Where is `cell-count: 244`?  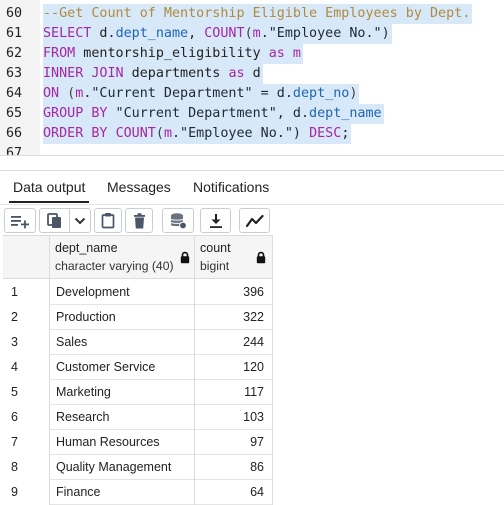 cell-count: 244 is located at coordinates (234, 342).